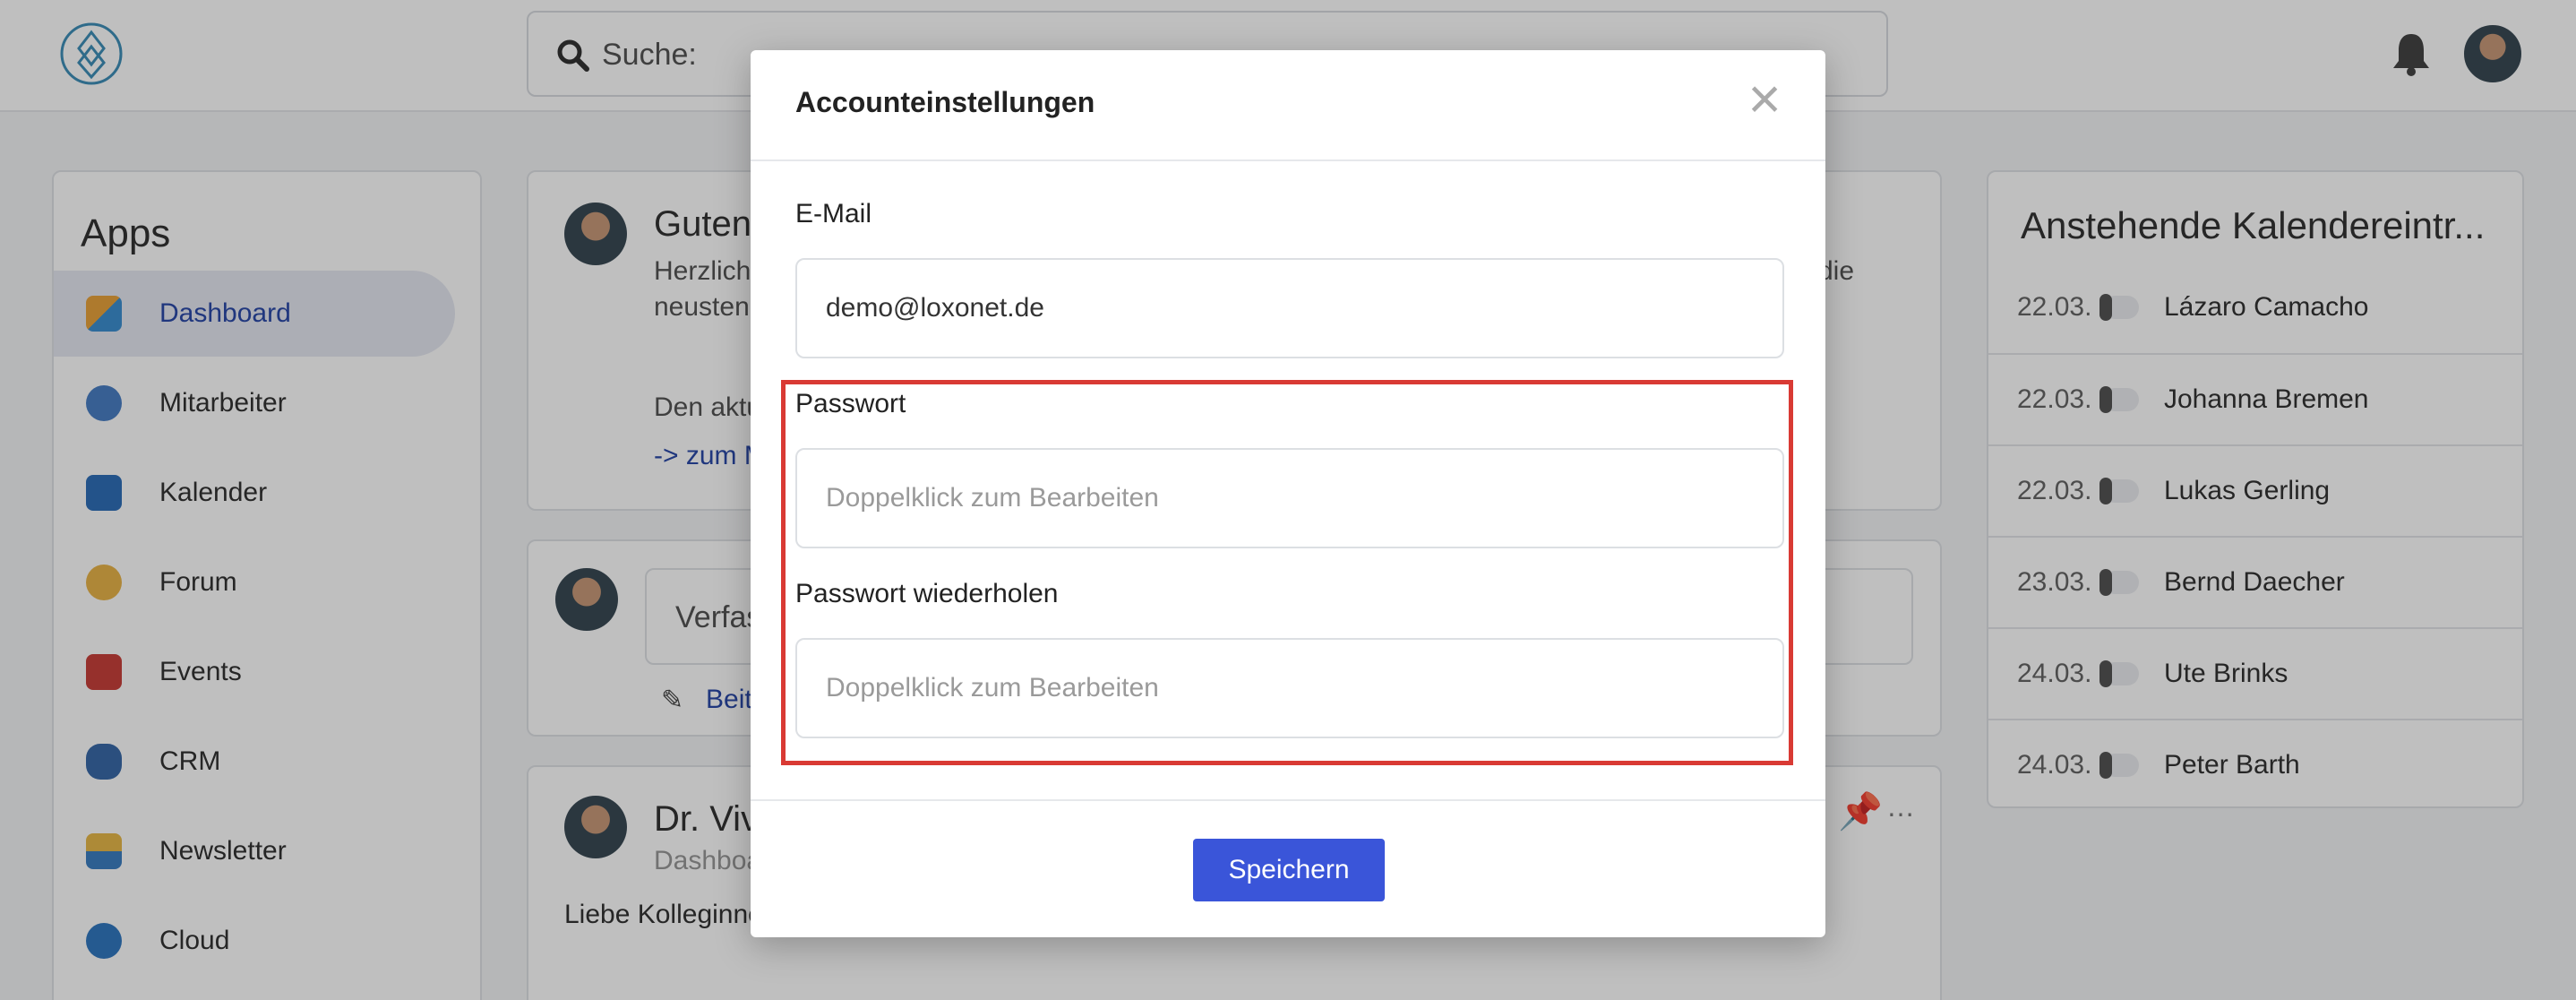  I want to click on dialog-title: Accounteinstellungen, so click(945, 102).